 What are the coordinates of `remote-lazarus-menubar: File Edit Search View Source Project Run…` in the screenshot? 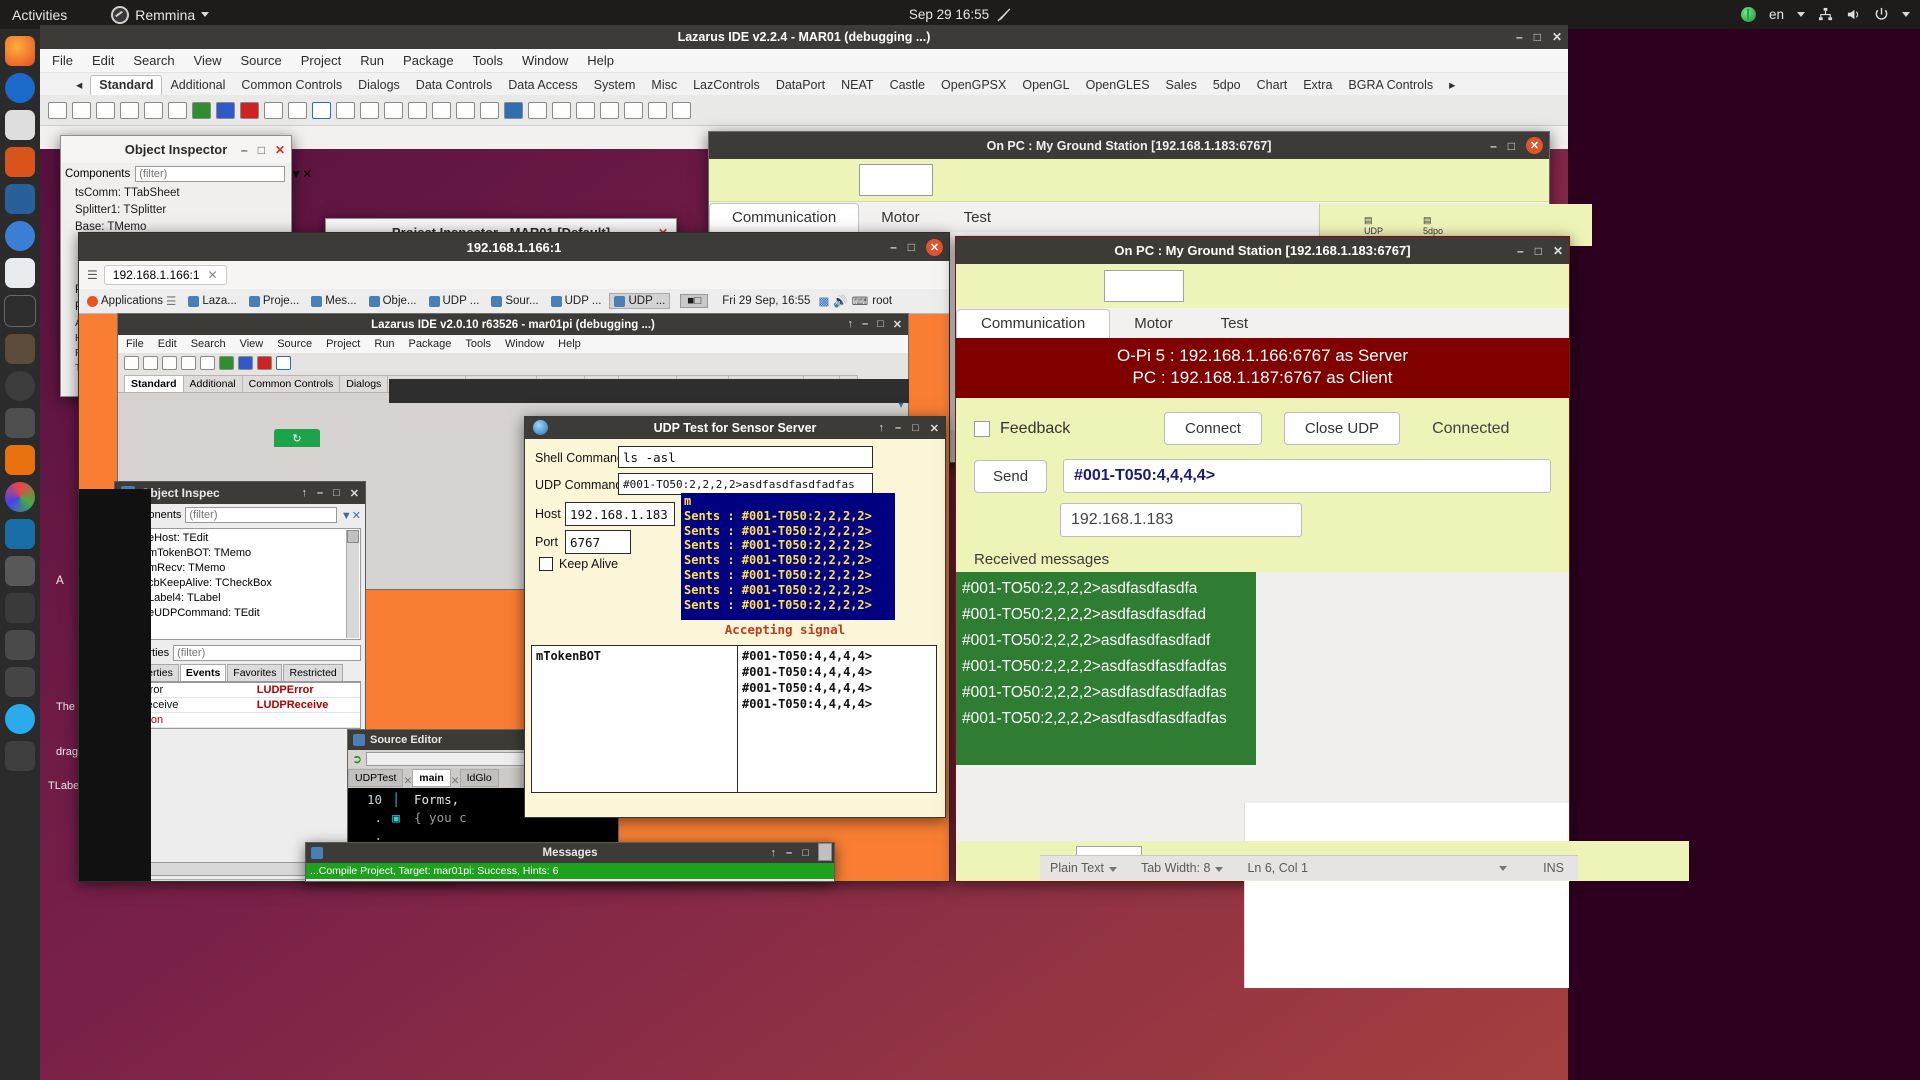 It's located at (513, 344).